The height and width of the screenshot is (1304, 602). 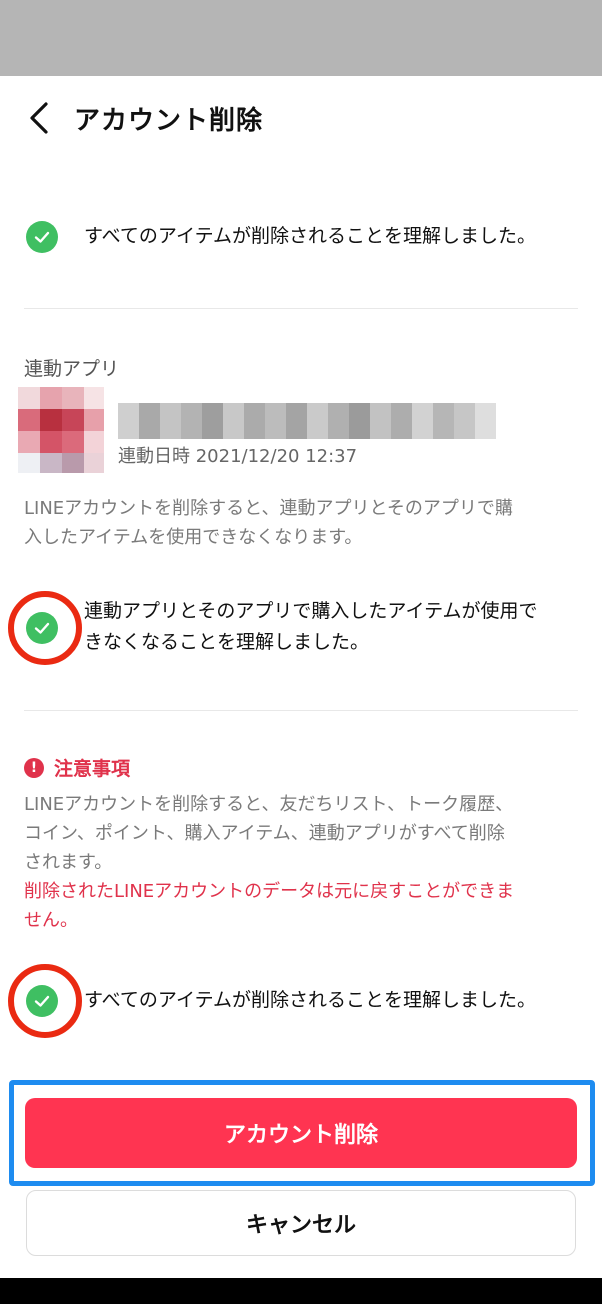 What do you see at coordinates (301, 1223) in the screenshot?
I see `cancel-button: キャンセル` at bounding box center [301, 1223].